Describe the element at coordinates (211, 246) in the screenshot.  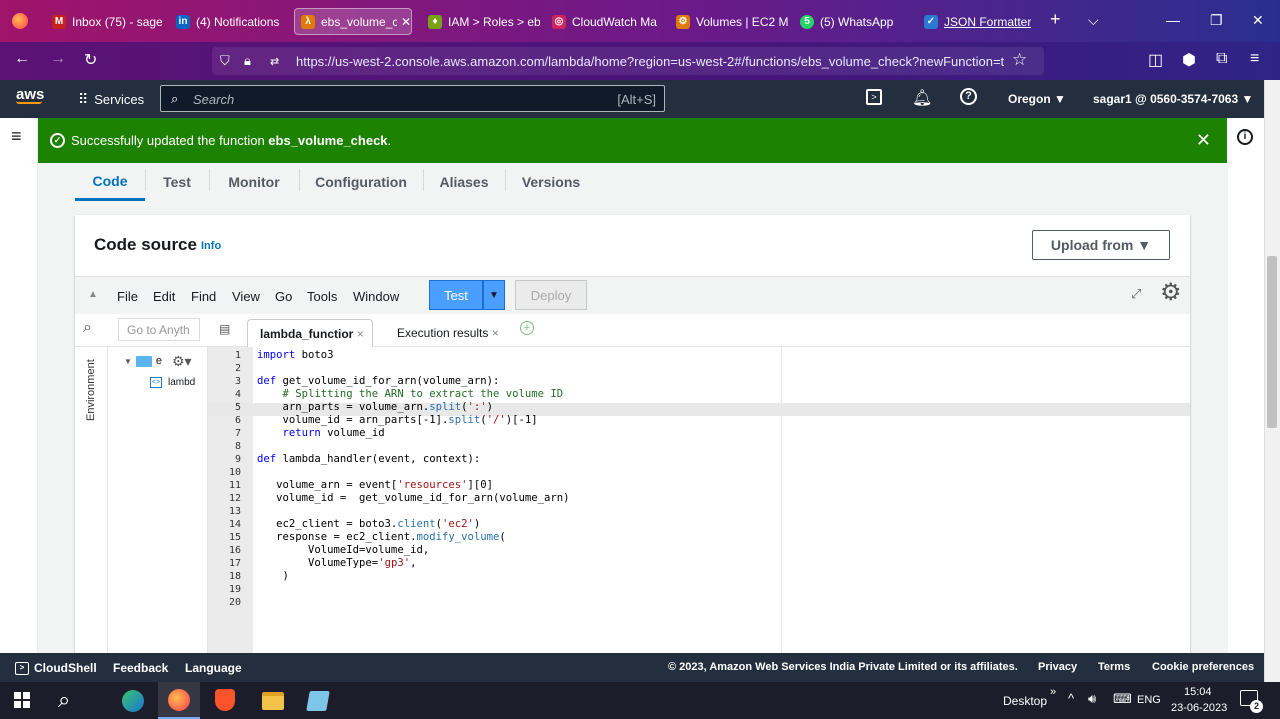
I see `info-link: Info` at that location.